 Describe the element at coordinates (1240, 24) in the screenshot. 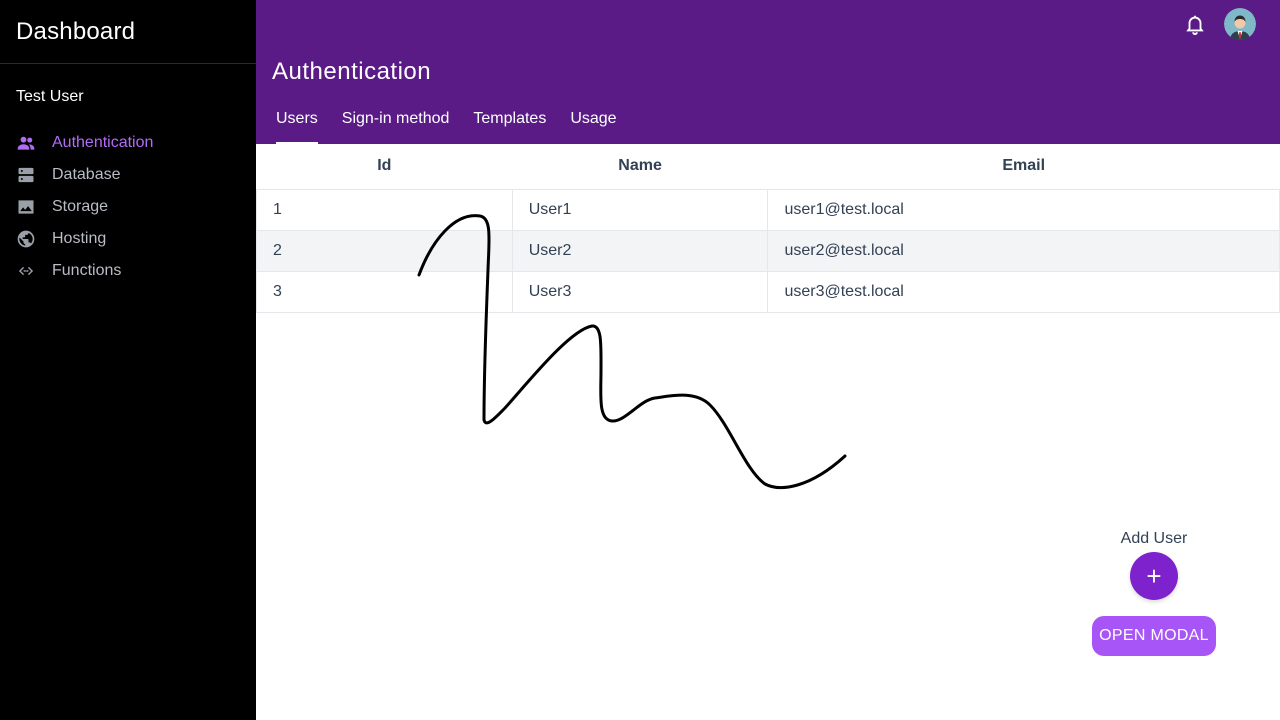

I see `avatar` at that location.